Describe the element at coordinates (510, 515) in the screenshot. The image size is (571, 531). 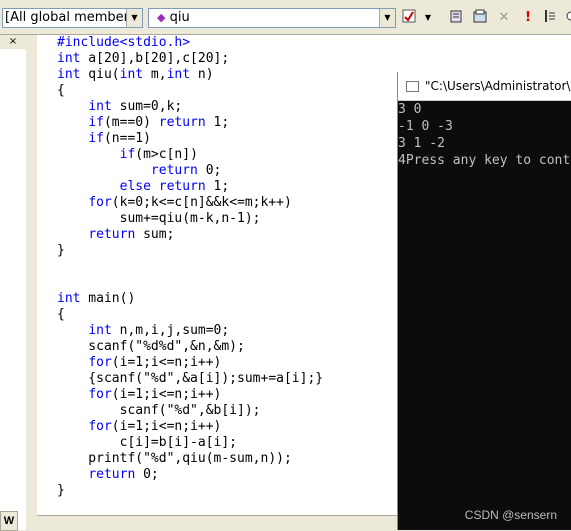
I see `watermark: CSDN @sensern` at that location.